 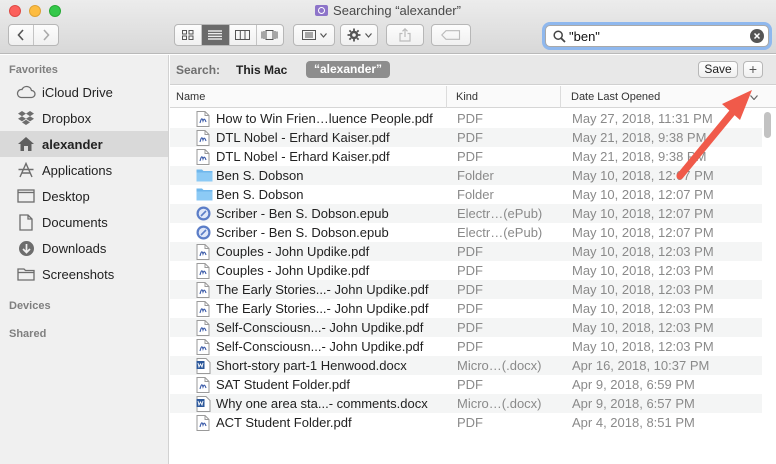 I want to click on downloads-icon, so click(x=26, y=248).